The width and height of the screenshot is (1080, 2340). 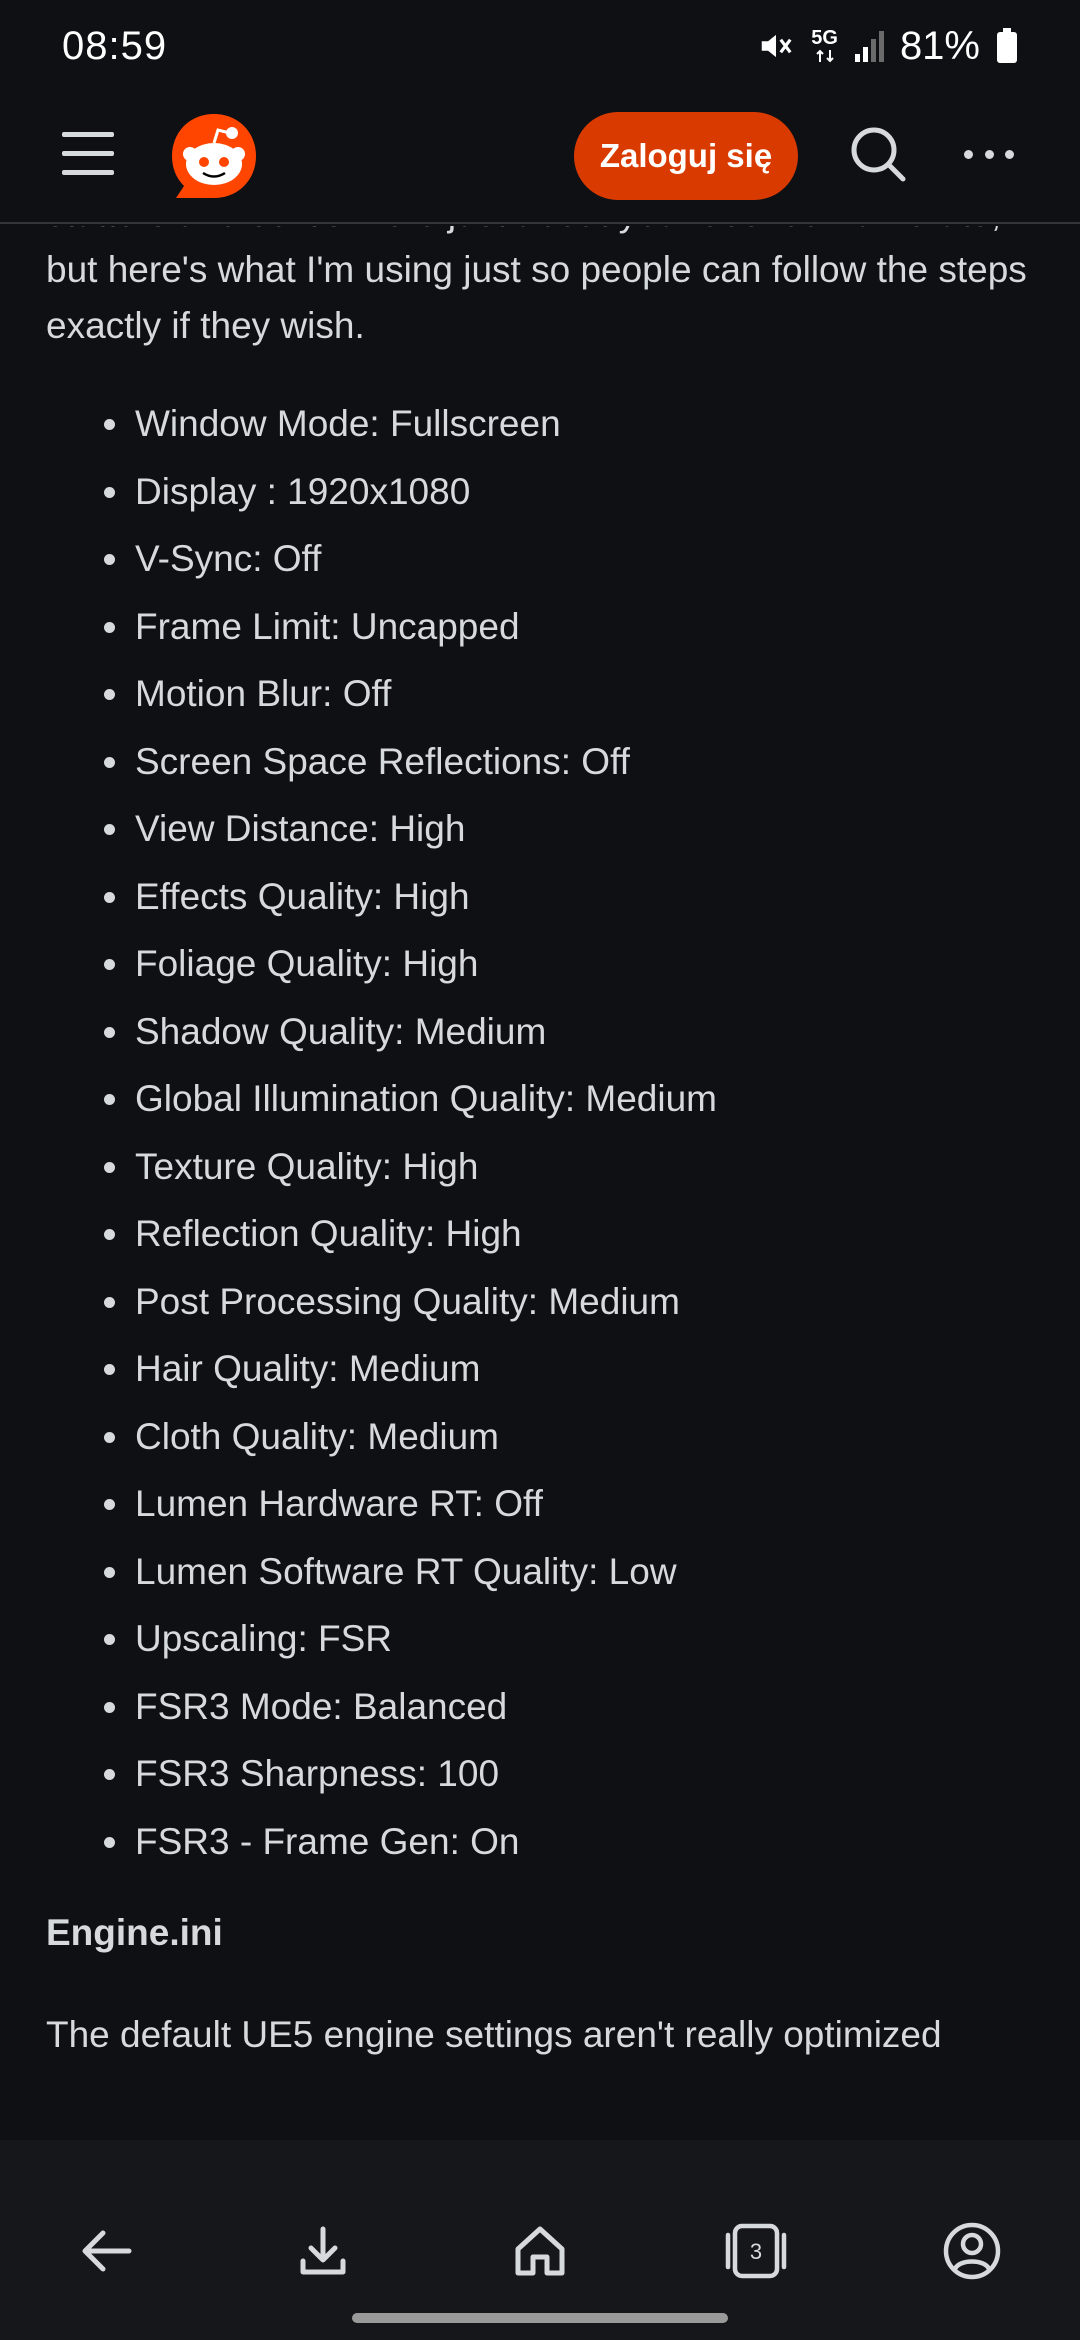 What do you see at coordinates (546, 1167) in the screenshot?
I see `settings-list-item: Texture Quality: High` at bounding box center [546, 1167].